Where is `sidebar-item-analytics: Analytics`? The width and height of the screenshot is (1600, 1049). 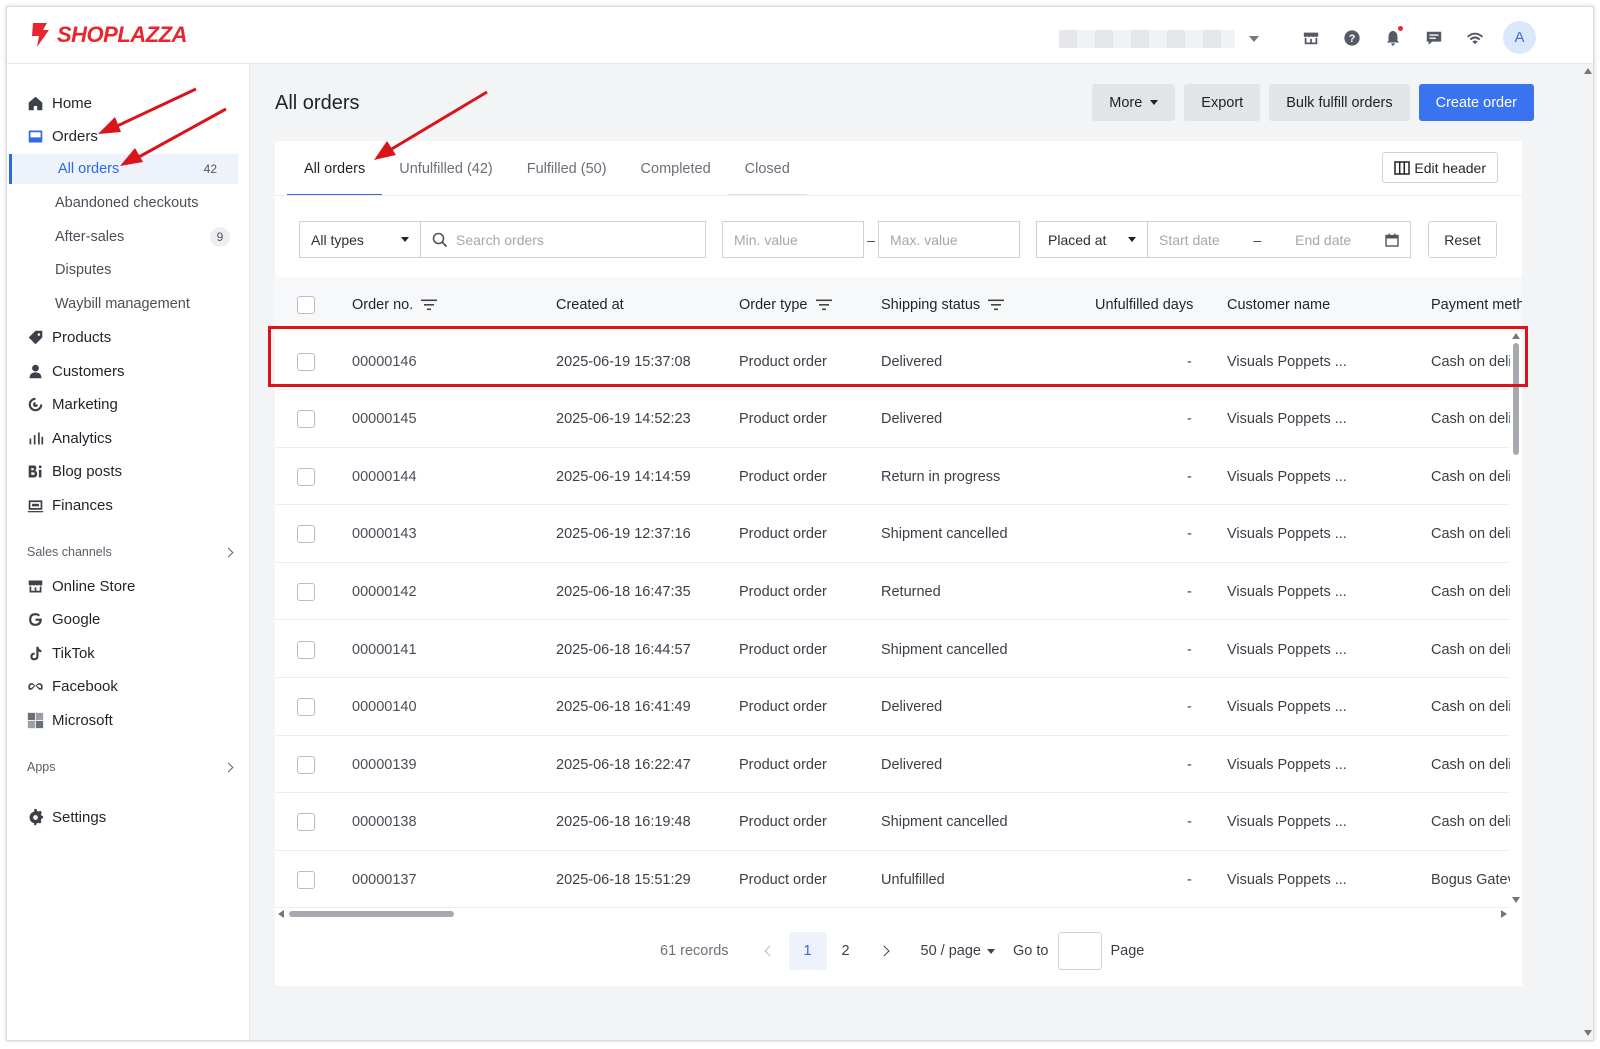
sidebar-item-analytics: Analytics is located at coordinates (128, 438).